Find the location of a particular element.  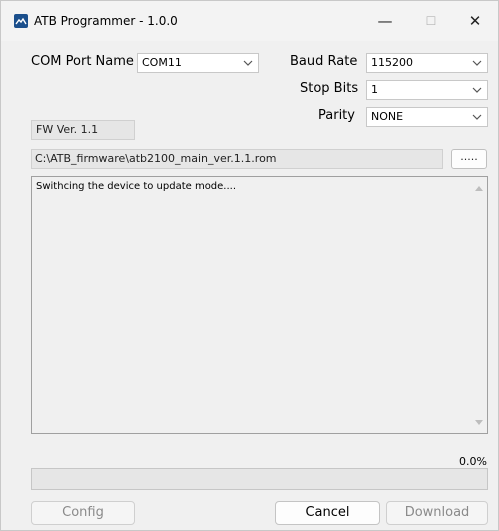

config-button: Config is located at coordinates (83, 513).